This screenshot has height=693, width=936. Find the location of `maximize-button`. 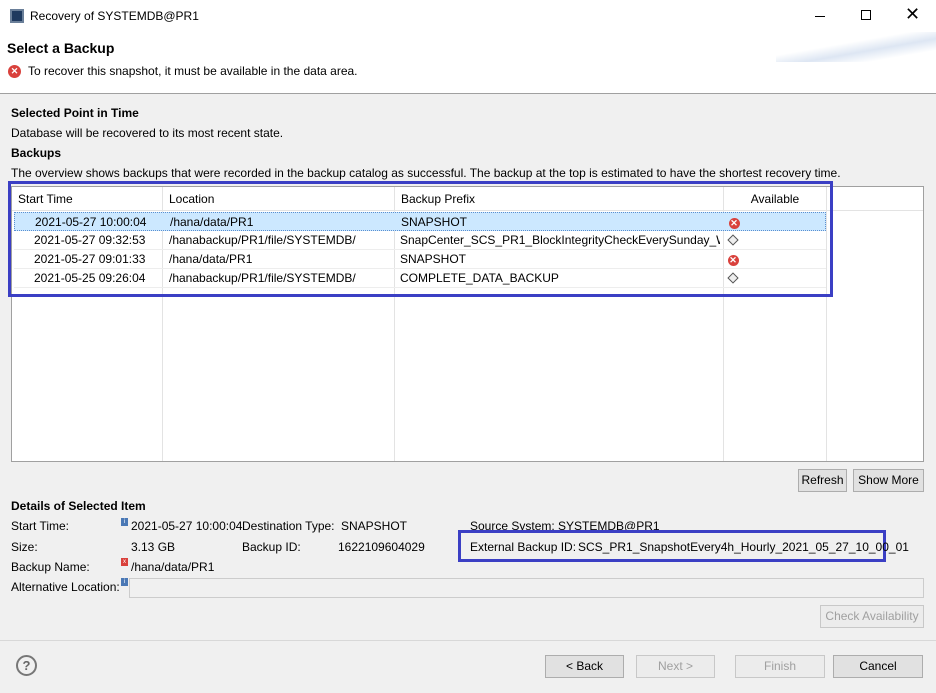

maximize-button is located at coordinates (866, 15).